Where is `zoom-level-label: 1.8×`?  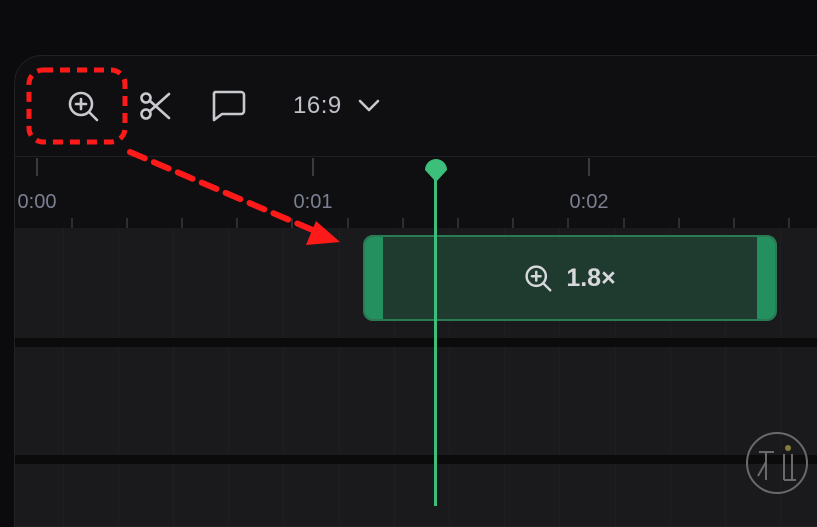
zoom-level-label: 1.8× is located at coordinates (591, 277).